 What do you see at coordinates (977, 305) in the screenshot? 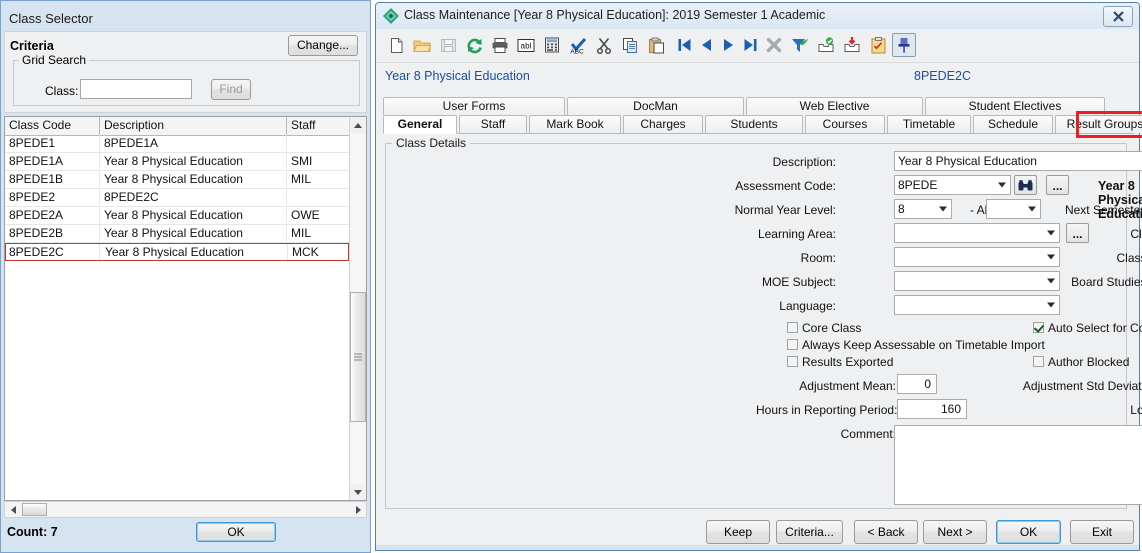
I see `language-combo` at bounding box center [977, 305].